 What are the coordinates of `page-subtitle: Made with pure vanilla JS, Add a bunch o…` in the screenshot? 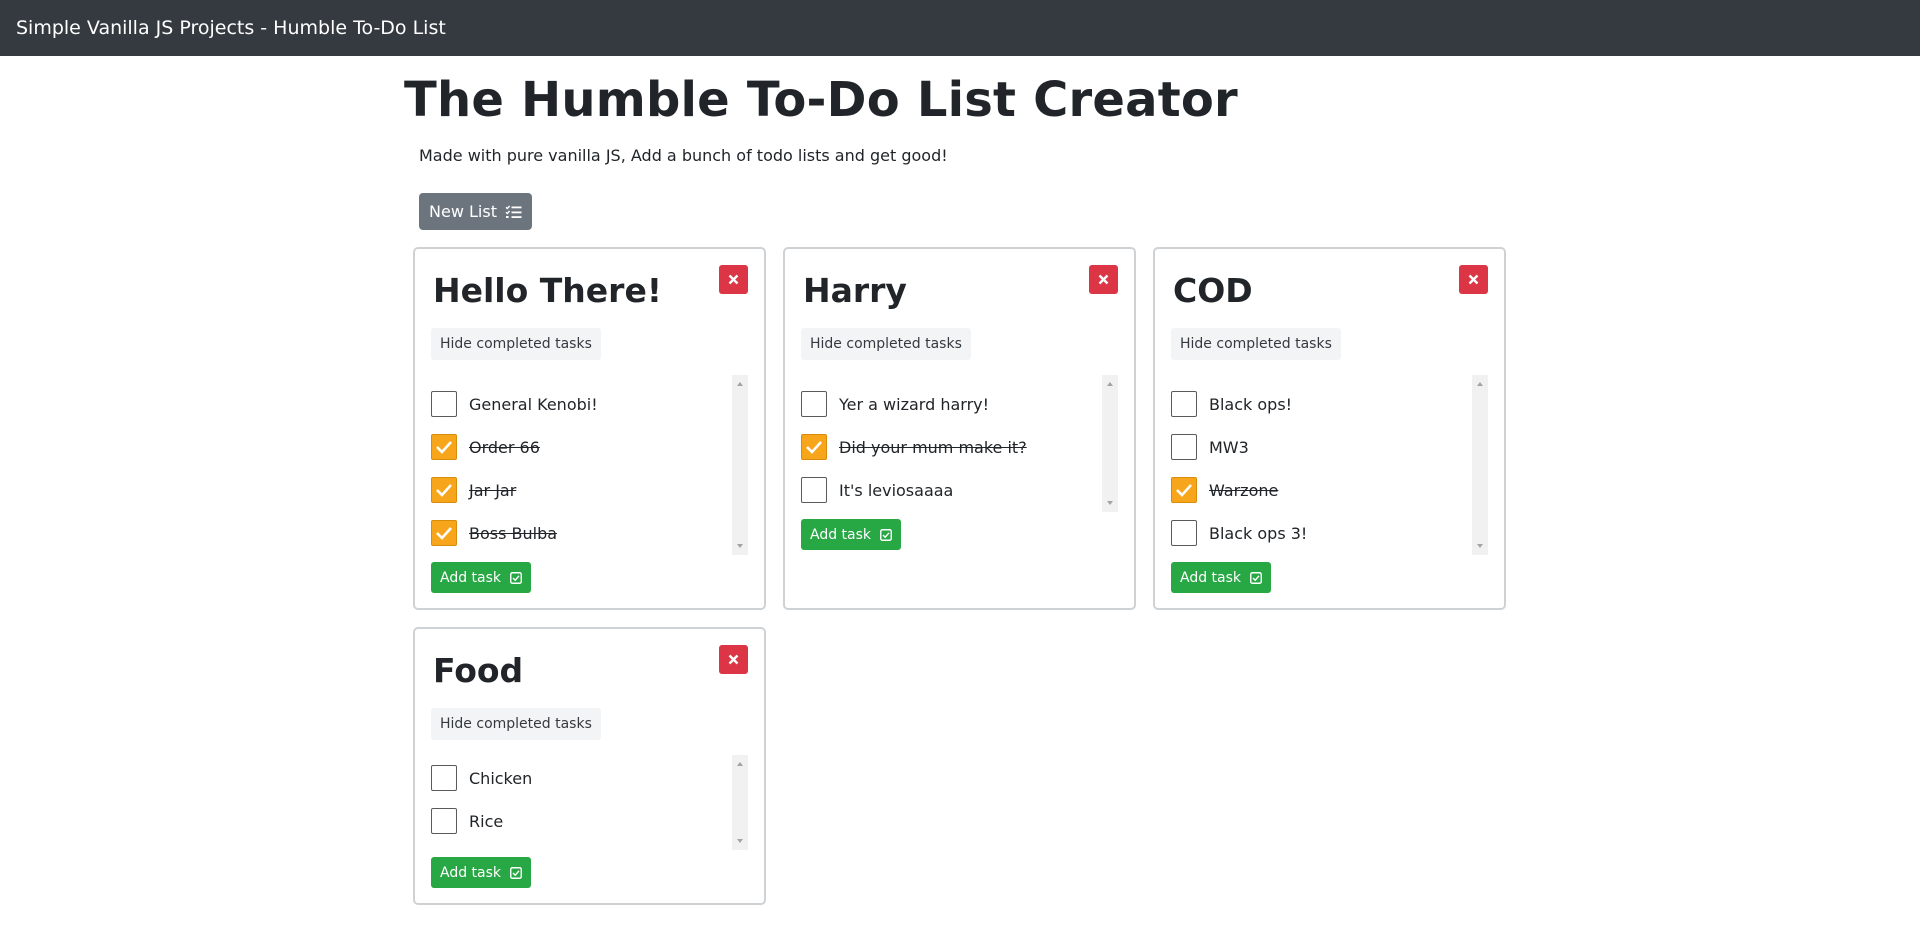 It's located at (683, 155).